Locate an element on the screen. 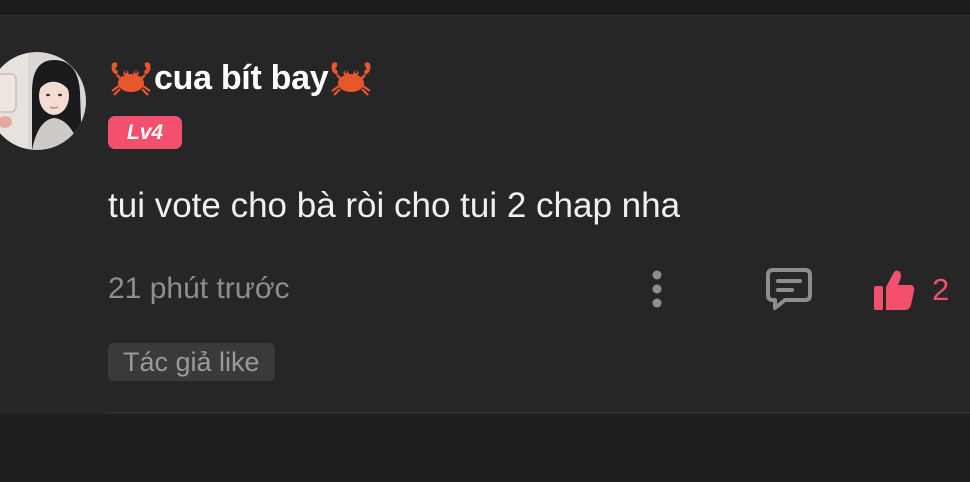 The width and height of the screenshot is (970, 482). comment-bubble-icon is located at coordinates (789, 289).